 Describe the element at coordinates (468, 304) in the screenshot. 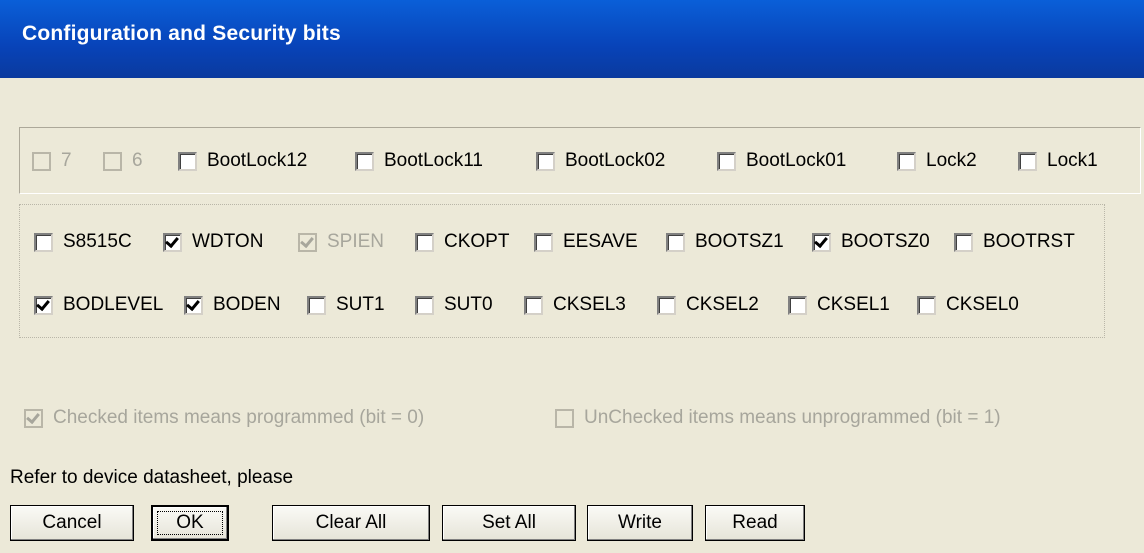

I see `sut0-label: SUT0` at that location.